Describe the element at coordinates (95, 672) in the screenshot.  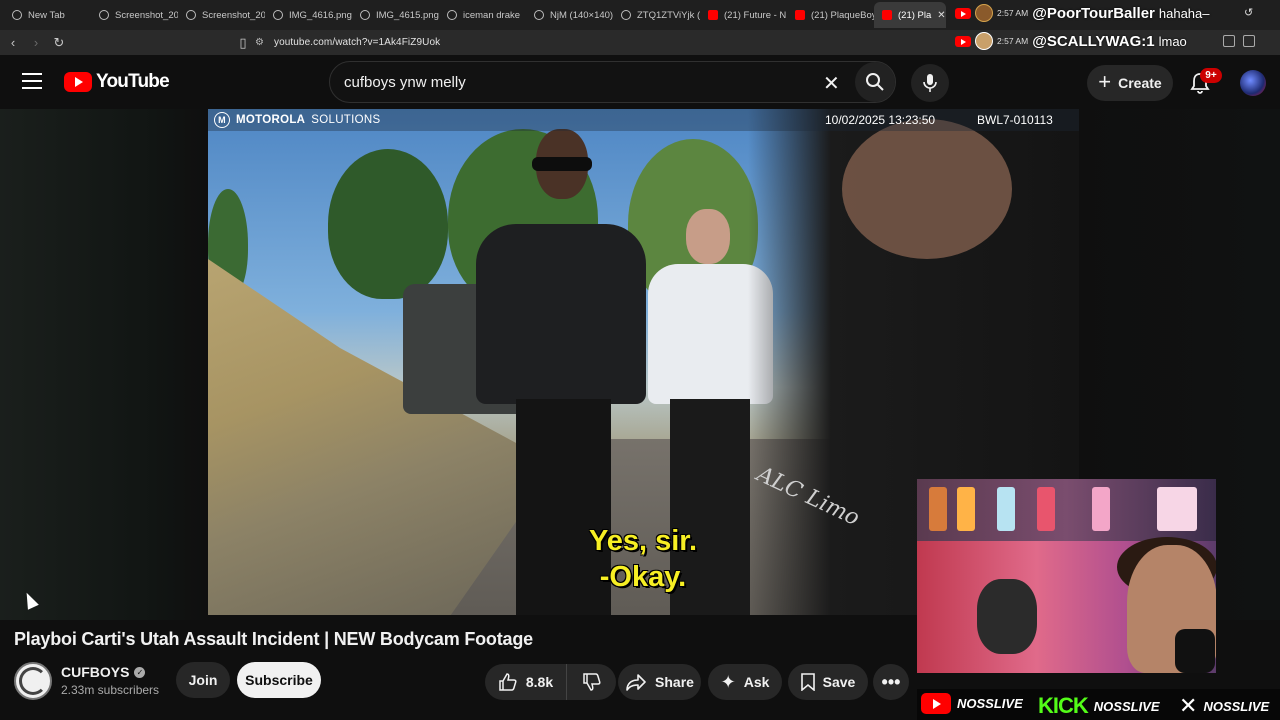
I see `channel-name-text: CUFBOYS` at that location.